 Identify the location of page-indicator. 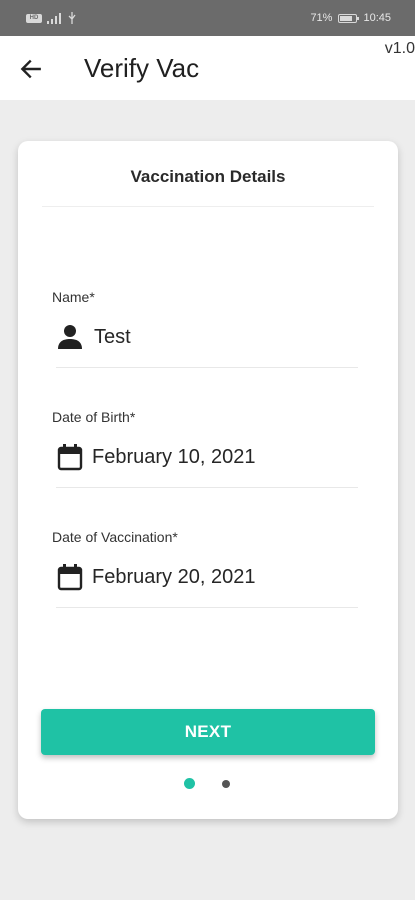
(208, 784).